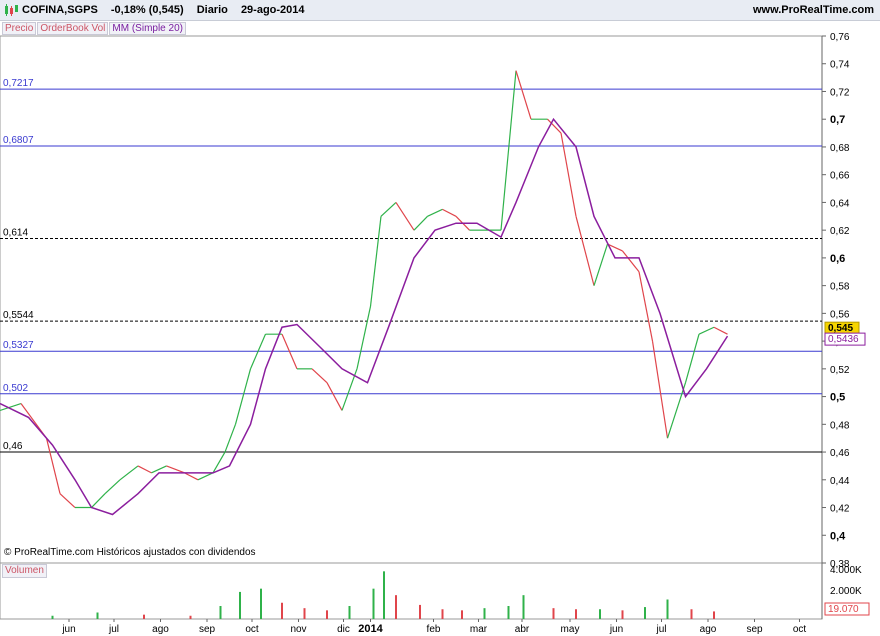  I want to click on volume-tick-label: 2.000K, so click(846, 591).